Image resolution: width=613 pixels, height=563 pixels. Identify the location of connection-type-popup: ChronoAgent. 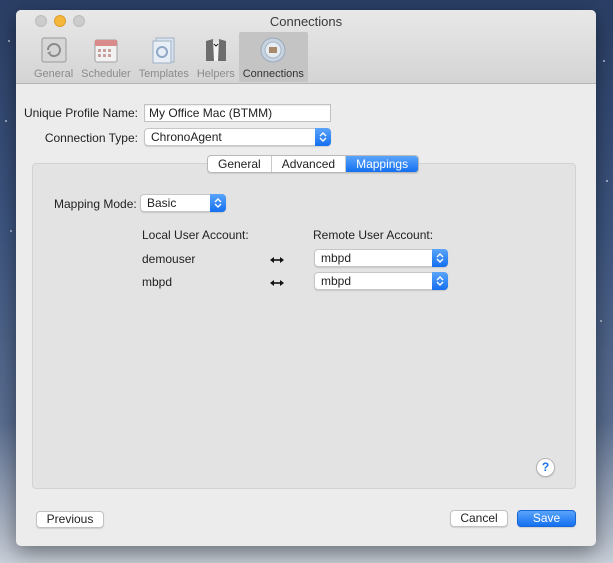
(237, 137).